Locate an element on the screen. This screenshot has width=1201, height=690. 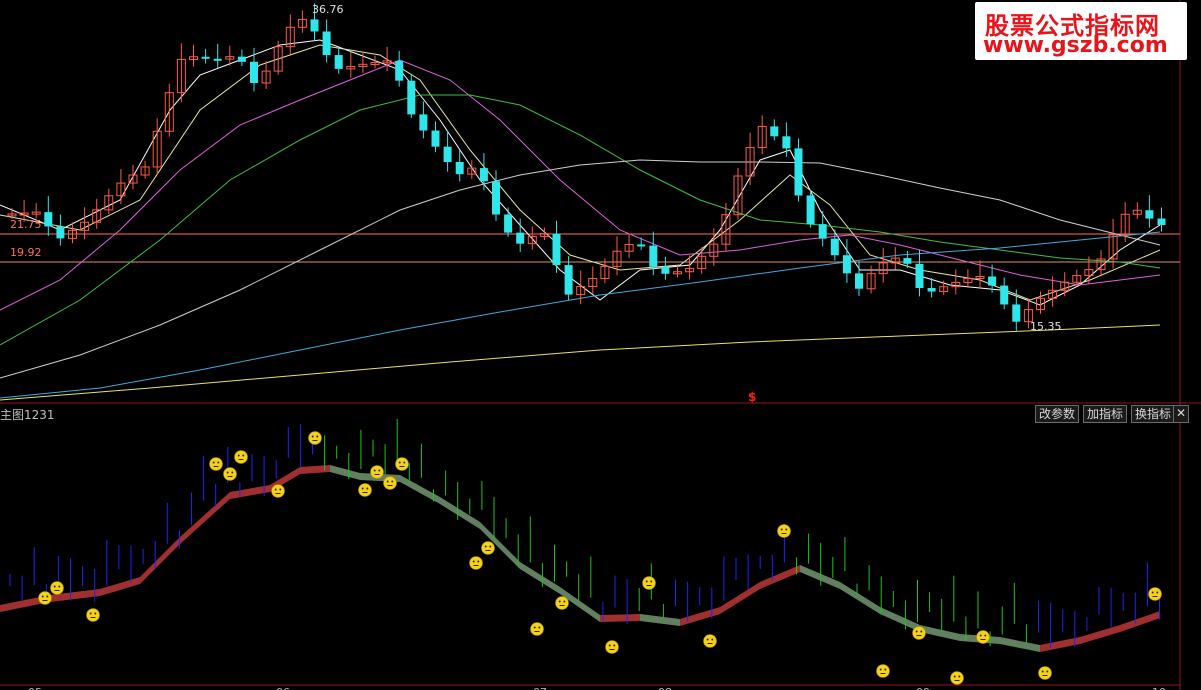
time-axis: 05 06 07 08 09 10 is located at coordinates (597, 688).